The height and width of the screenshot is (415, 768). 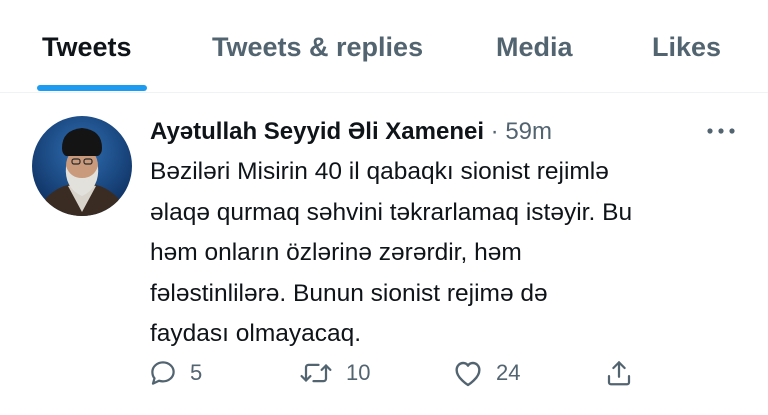 I want to click on like-button: 24, so click(x=486, y=373).